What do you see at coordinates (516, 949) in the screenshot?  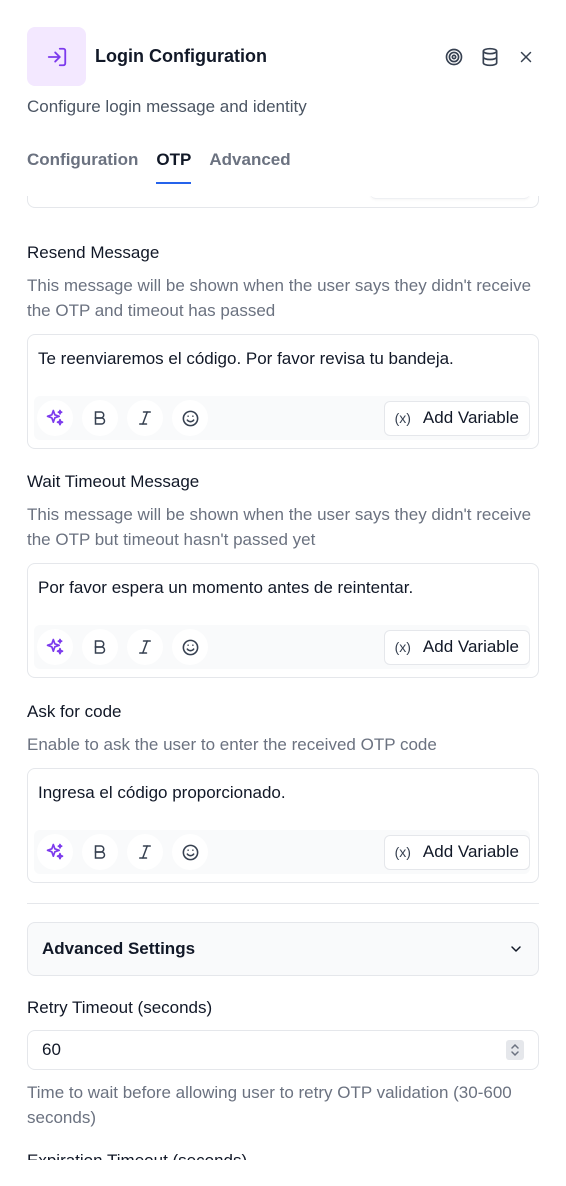 I see `chevron-down-icon` at bounding box center [516, 949].